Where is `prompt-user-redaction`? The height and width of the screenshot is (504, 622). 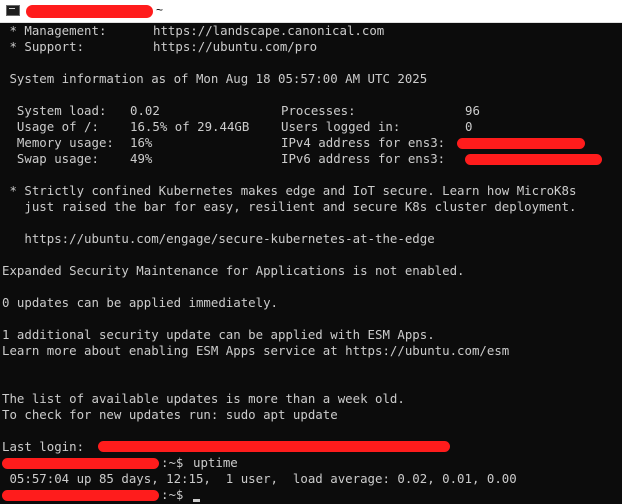
prompt-user-redaction is located at coordinates (80, 463).